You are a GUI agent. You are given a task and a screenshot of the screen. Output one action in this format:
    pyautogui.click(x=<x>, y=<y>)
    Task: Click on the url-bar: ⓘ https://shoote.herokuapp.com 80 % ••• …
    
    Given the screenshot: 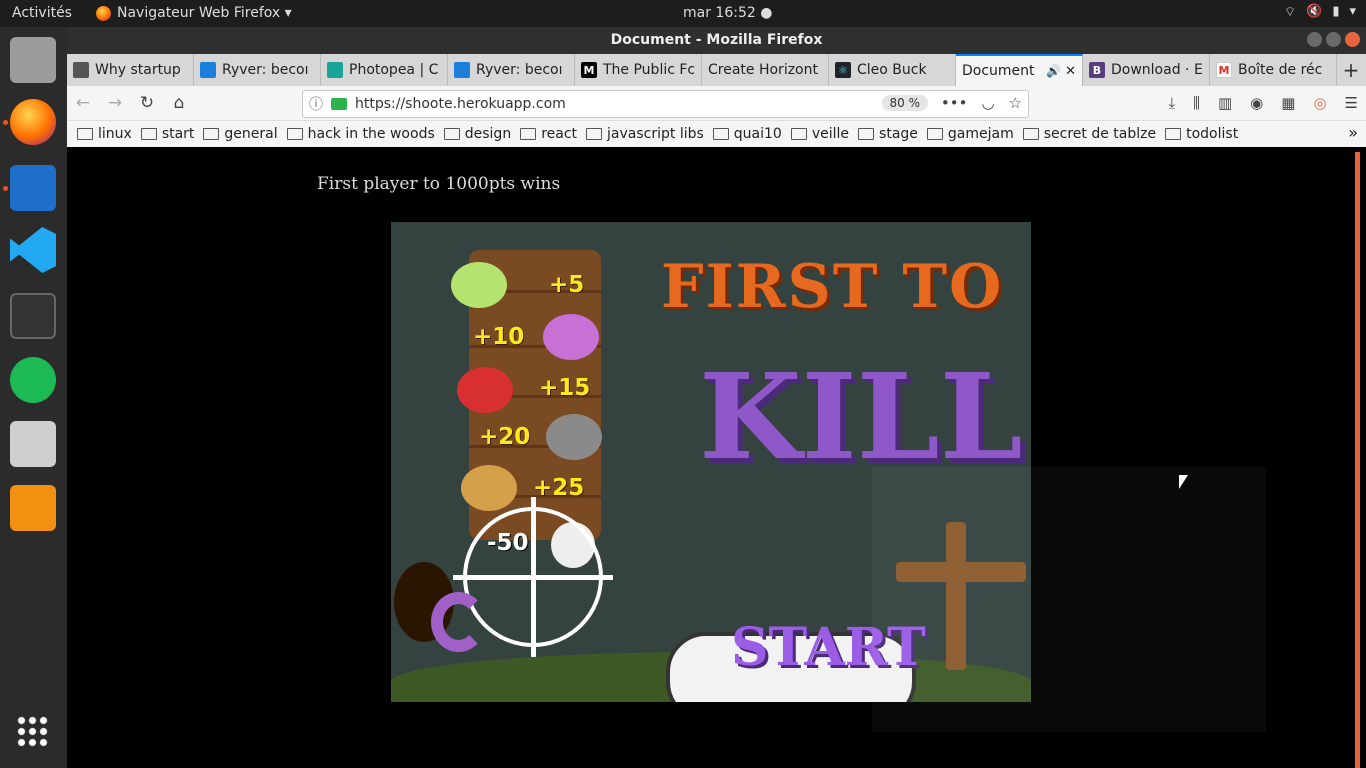 What is the action you would take?
    pyautogui.click(x=665, y=104)
    